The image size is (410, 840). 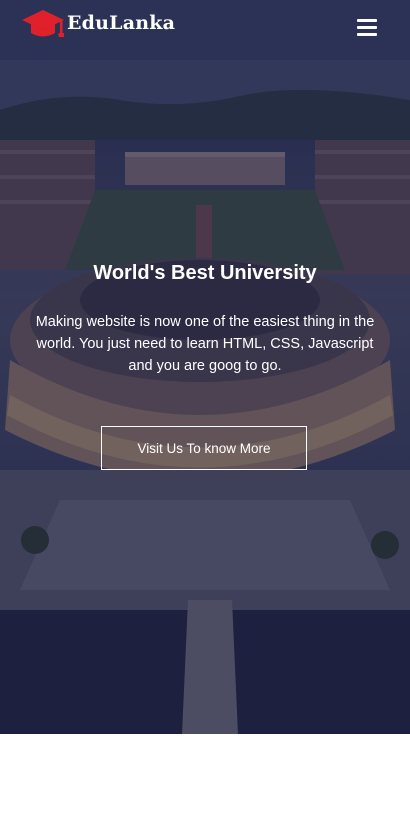 I want to click on brand-name: EduLanka, so click(x=121, y=23).